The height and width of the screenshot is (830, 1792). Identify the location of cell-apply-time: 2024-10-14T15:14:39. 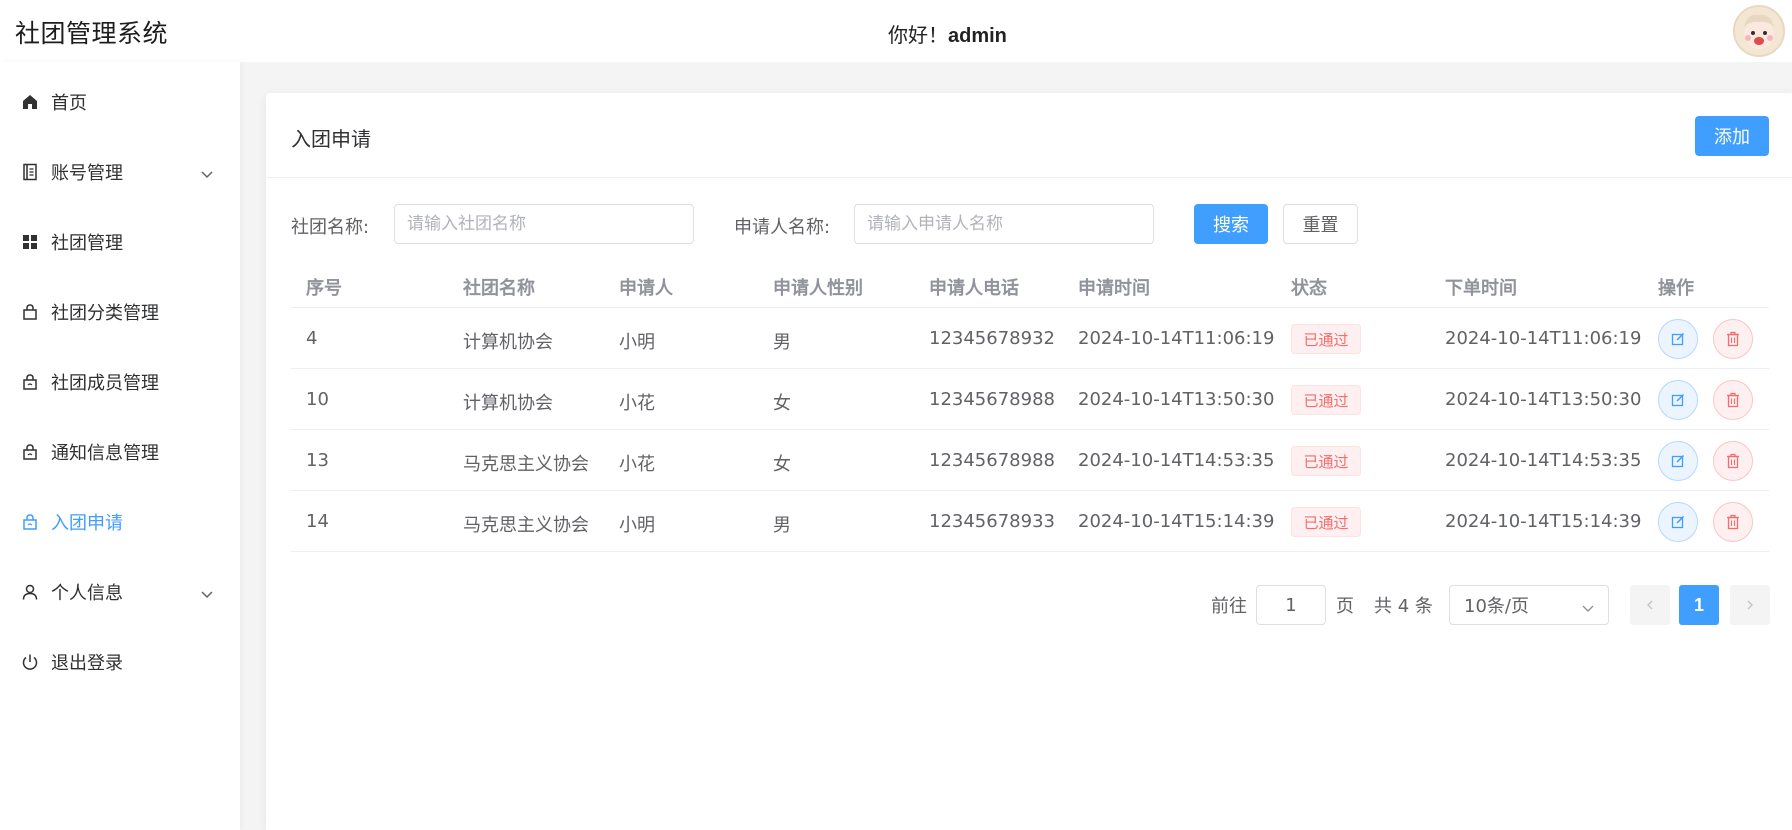
(1176, 521).